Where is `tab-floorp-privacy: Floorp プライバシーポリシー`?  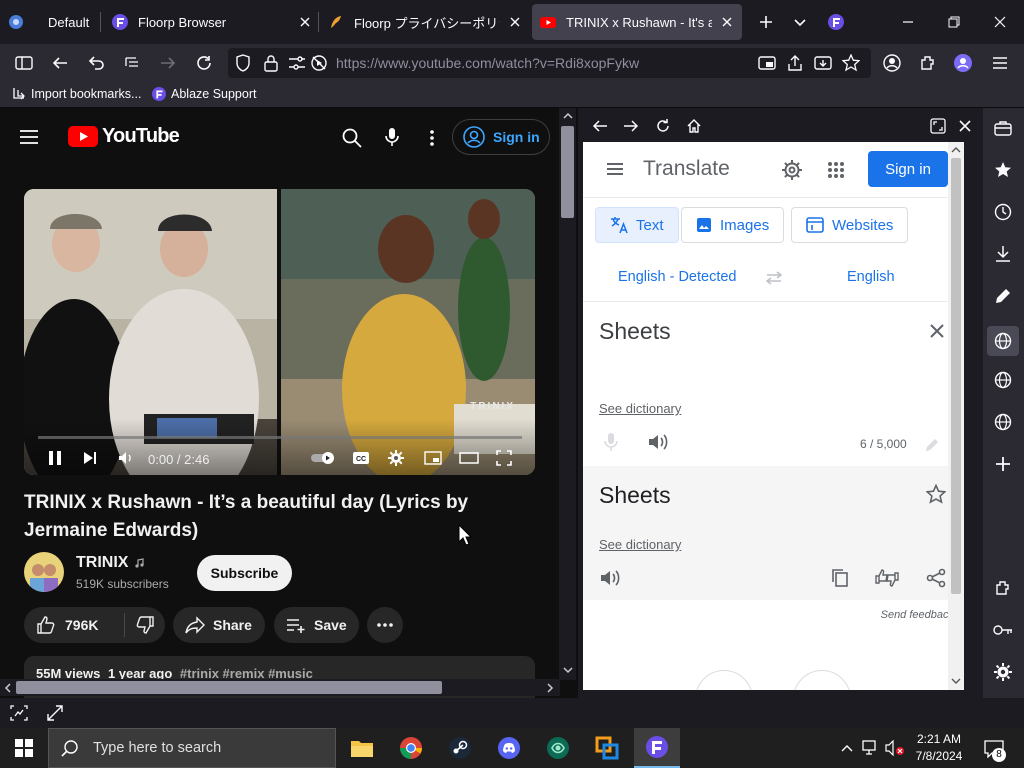 tab-floorp-privacy: Floorp プライバシーポリシー is located at coordinates (425, 22).